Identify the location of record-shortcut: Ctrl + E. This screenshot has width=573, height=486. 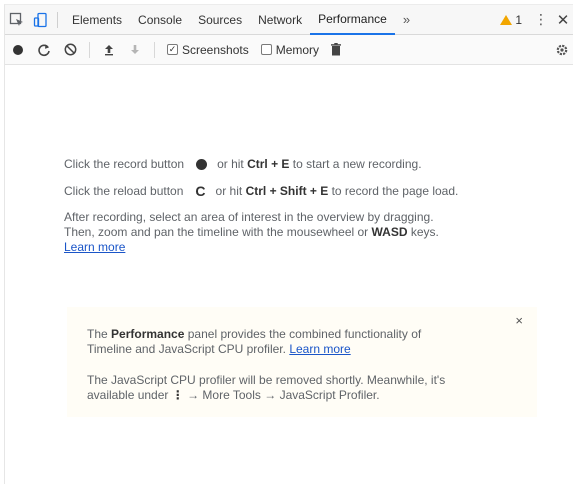
(268, 164).